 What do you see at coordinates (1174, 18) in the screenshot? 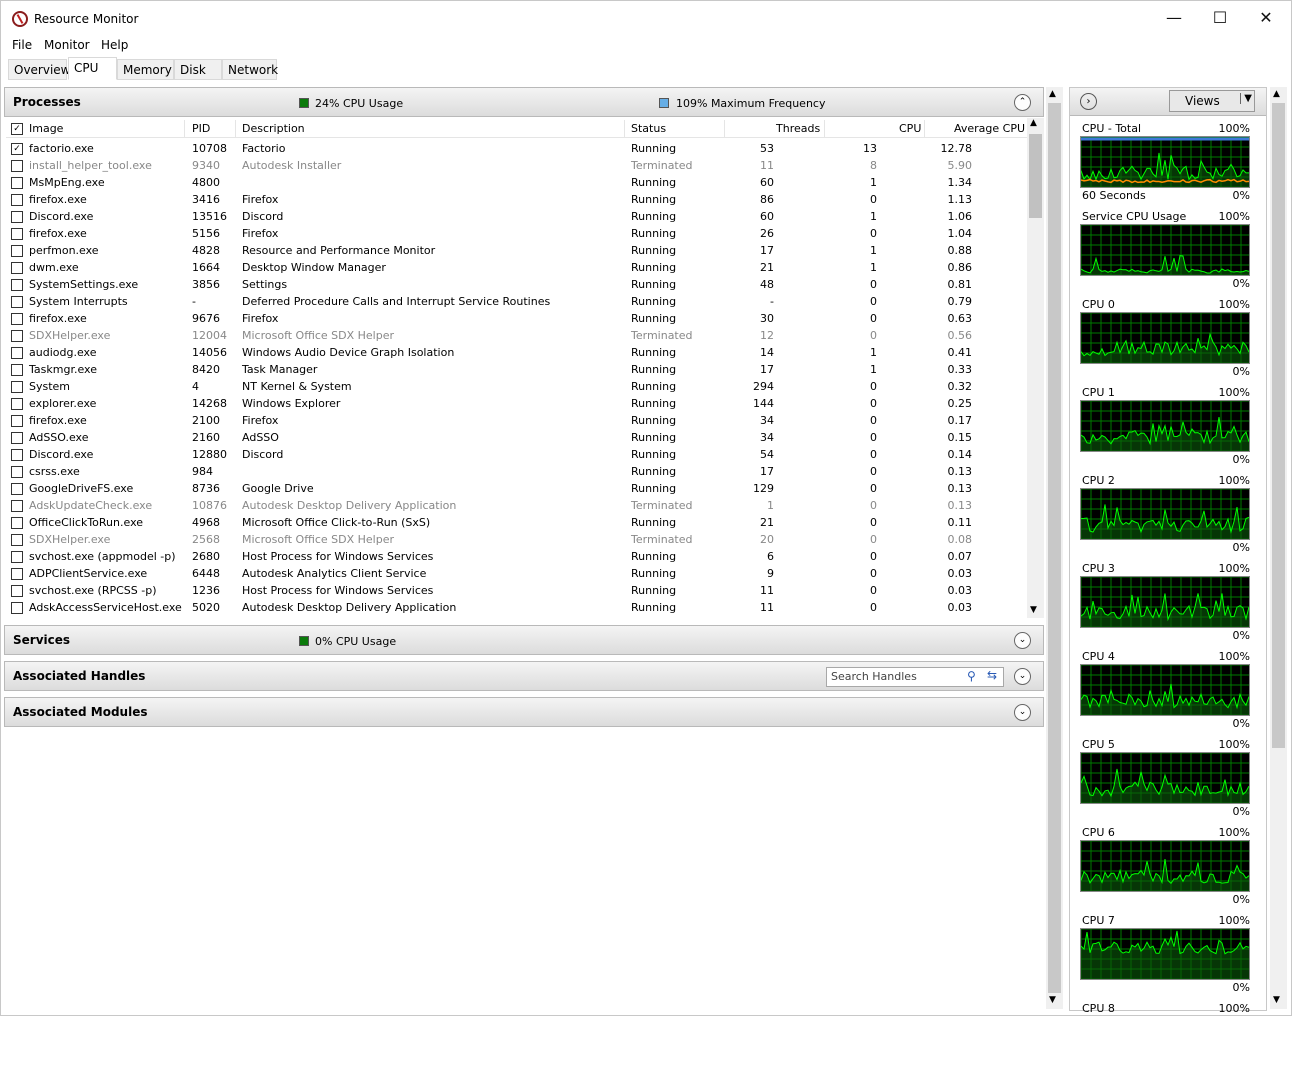
I see `minimize-button: —` at bounding box center [1174, 18].